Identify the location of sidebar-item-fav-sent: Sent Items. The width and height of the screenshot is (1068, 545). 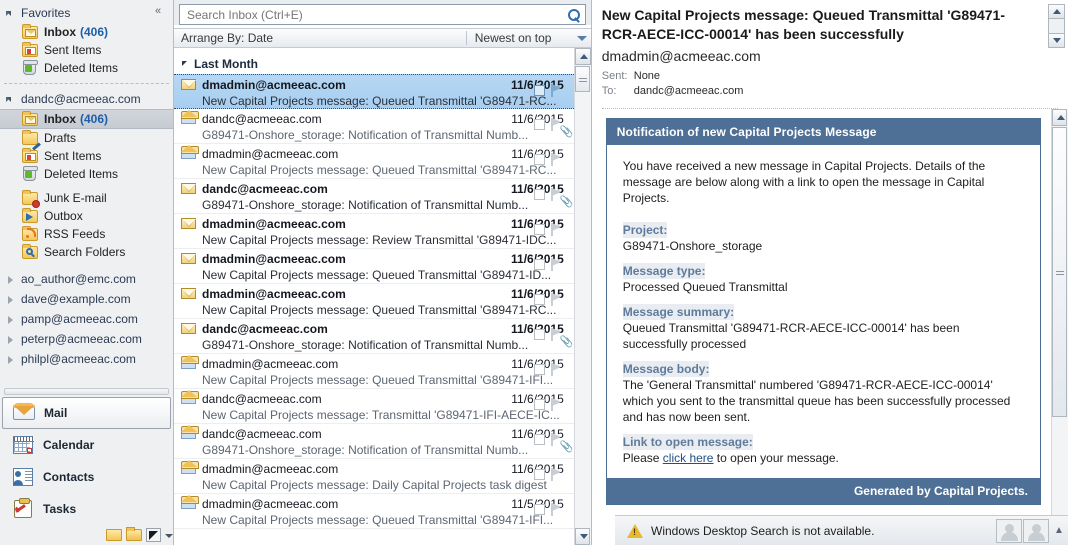
(86, 50).